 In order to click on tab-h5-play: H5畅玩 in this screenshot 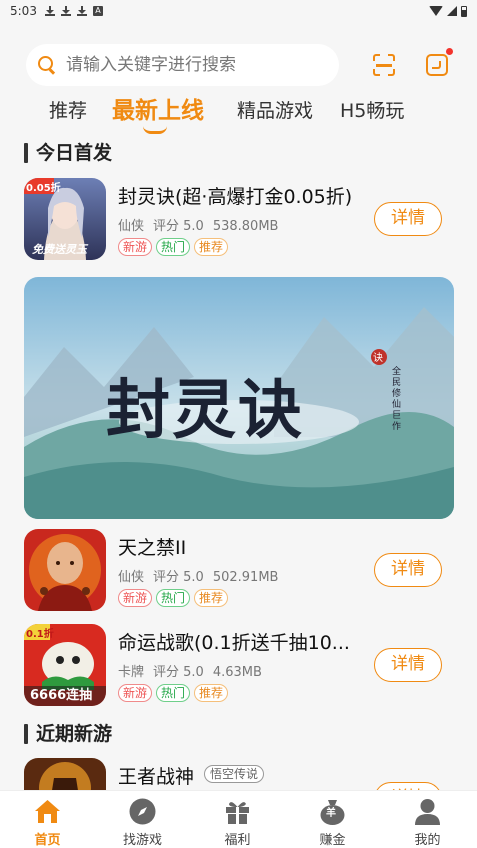, I will do `click(372, 111)`.